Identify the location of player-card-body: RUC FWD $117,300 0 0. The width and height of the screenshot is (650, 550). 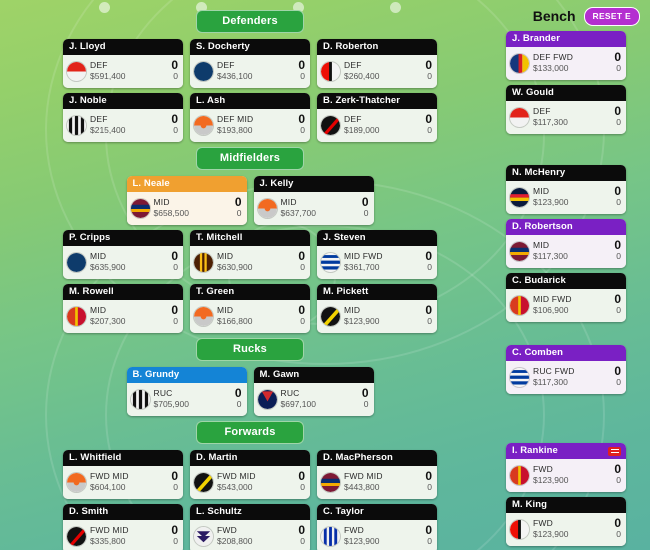
(566, 377).